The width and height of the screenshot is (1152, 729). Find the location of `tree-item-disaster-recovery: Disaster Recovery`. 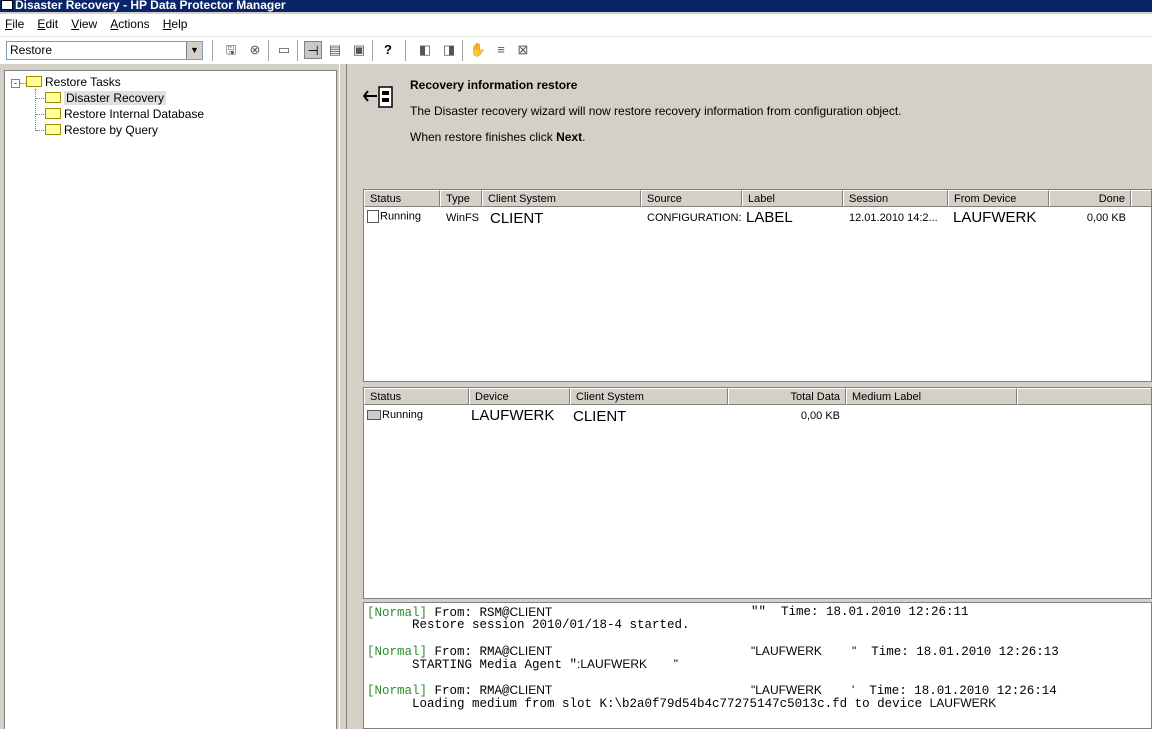

tree-item-disaster-recovery: Disaster Recovery is located at coordinates (106, 98).